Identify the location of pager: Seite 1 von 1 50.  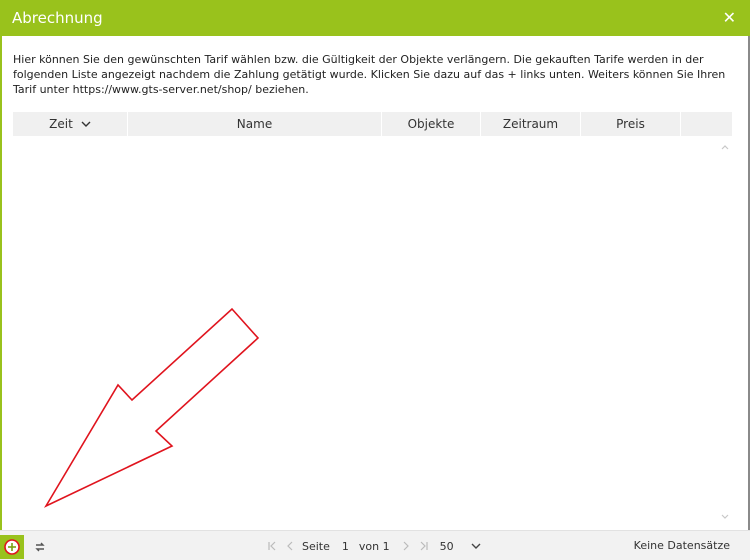
(377, 546).